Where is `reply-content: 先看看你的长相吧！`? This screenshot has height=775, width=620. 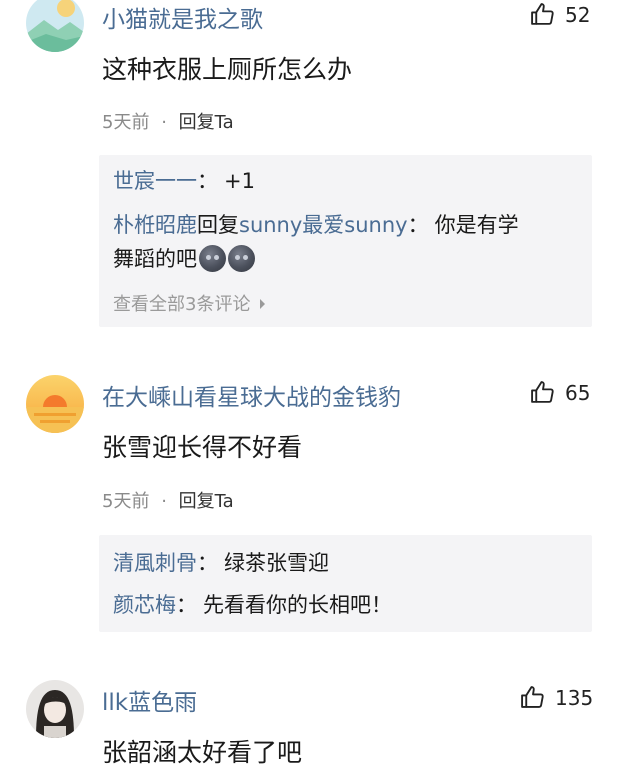 reply-content: 先看看你的长相吧！ is located at coordinates (297, 605).